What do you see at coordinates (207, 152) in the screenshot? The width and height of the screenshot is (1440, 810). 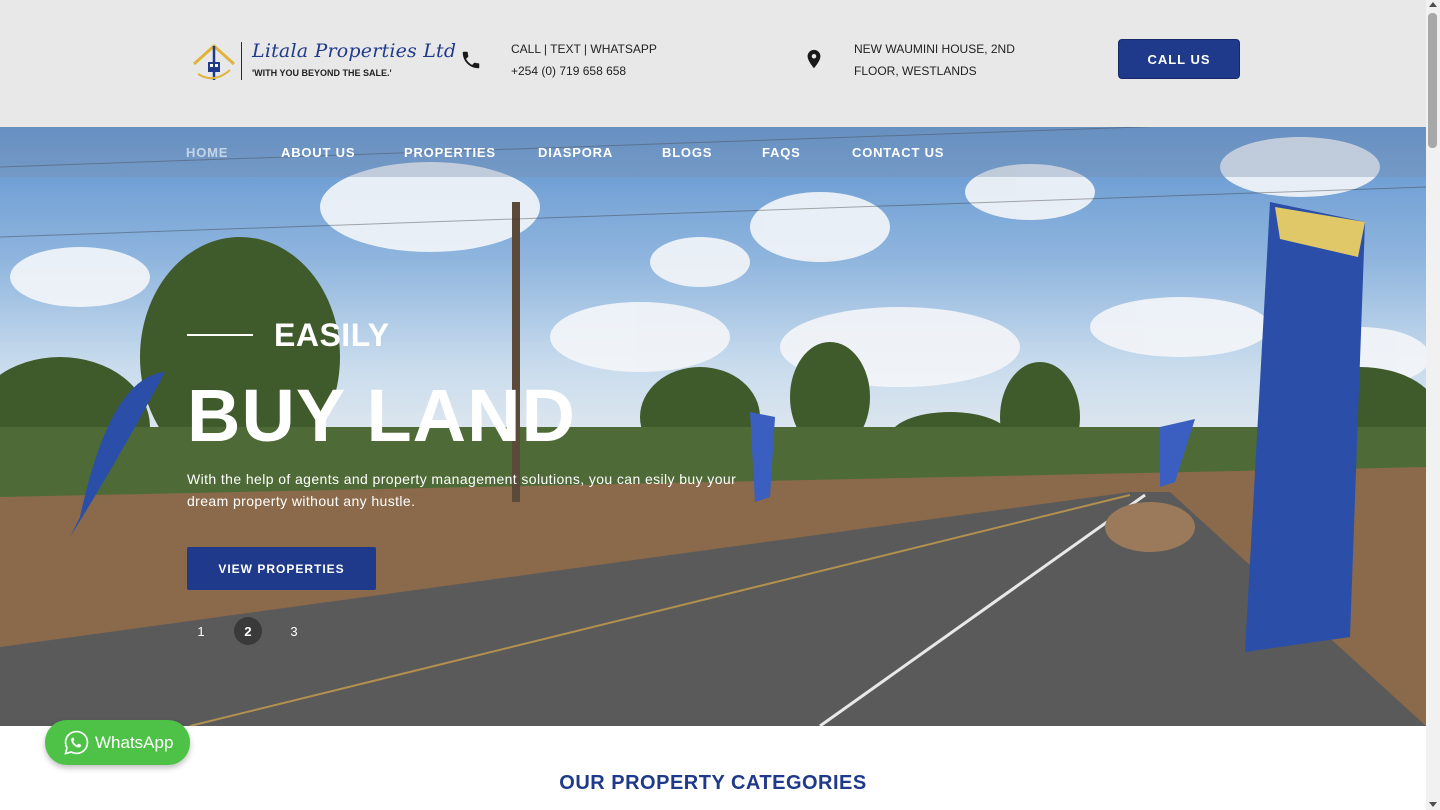 I see `nav-home: HOME` at bounding box center [207, 152].